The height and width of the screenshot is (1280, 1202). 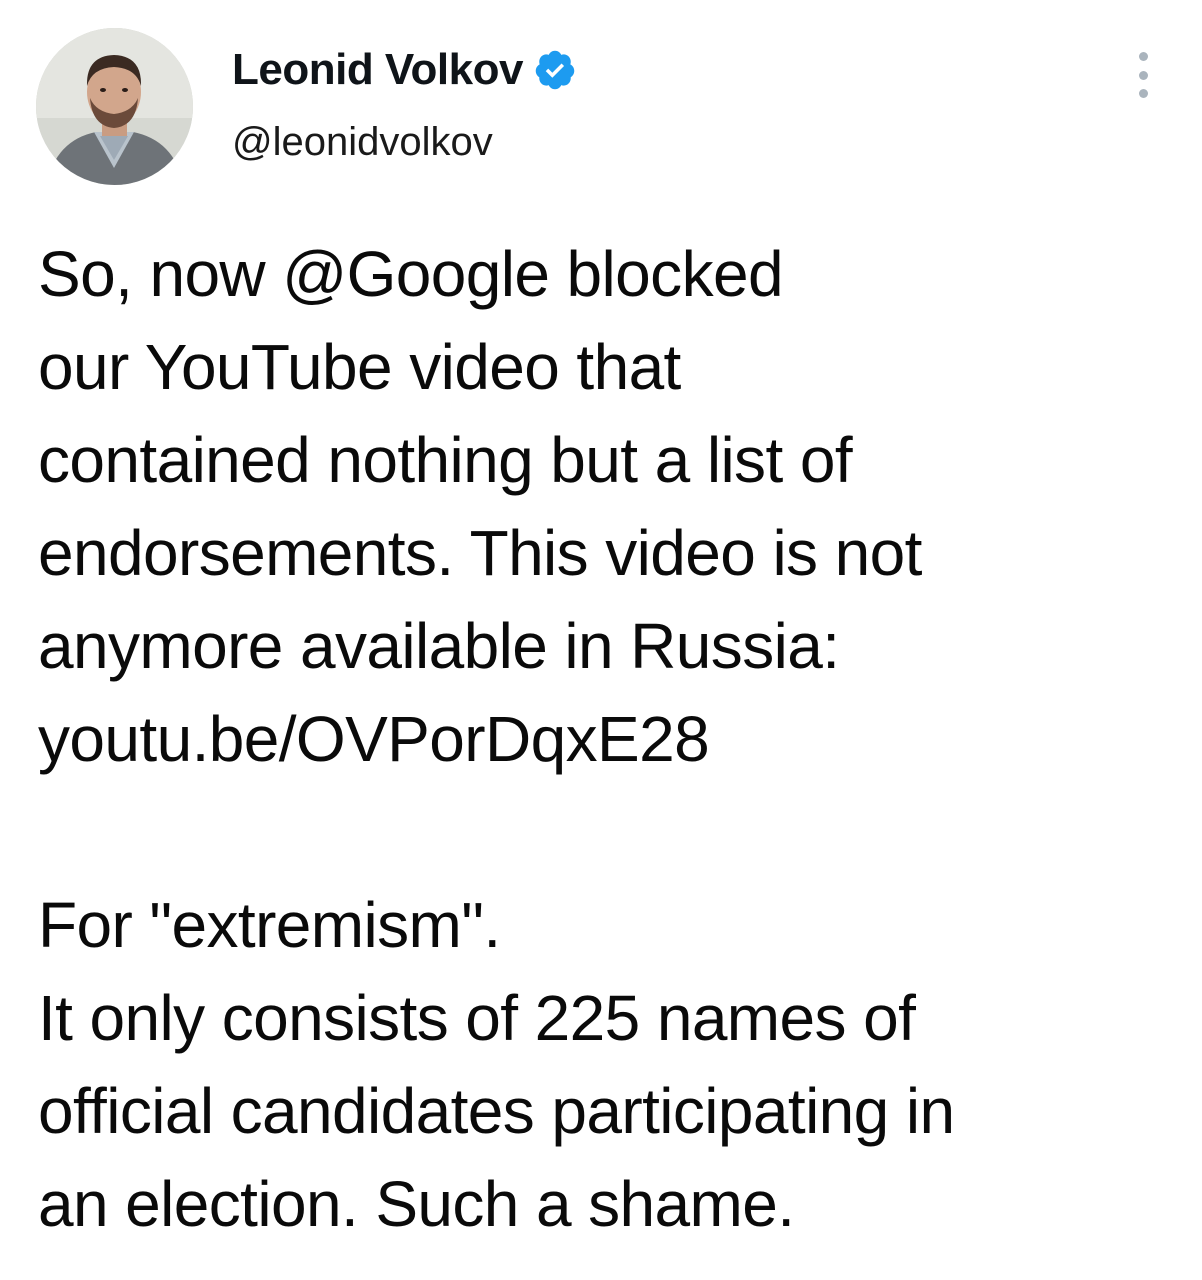 I want to click on more-options-button, so click(x=1143, y=75).